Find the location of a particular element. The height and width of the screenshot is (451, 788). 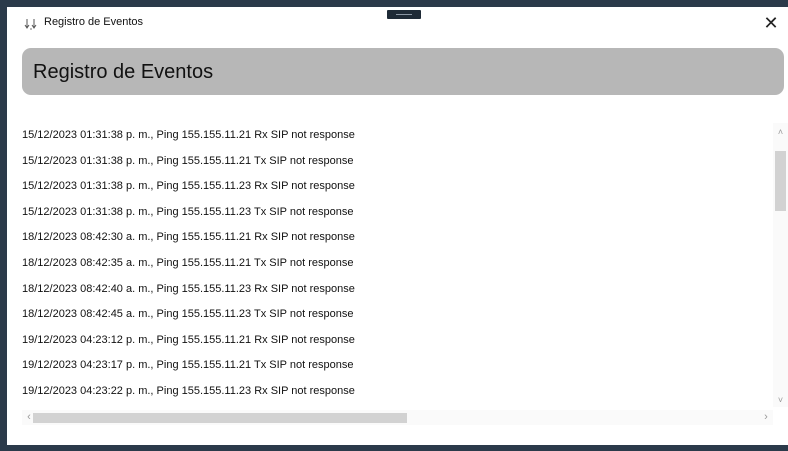

horizontal-scrollbar: ‹ › is located at coordinates (397, 417).